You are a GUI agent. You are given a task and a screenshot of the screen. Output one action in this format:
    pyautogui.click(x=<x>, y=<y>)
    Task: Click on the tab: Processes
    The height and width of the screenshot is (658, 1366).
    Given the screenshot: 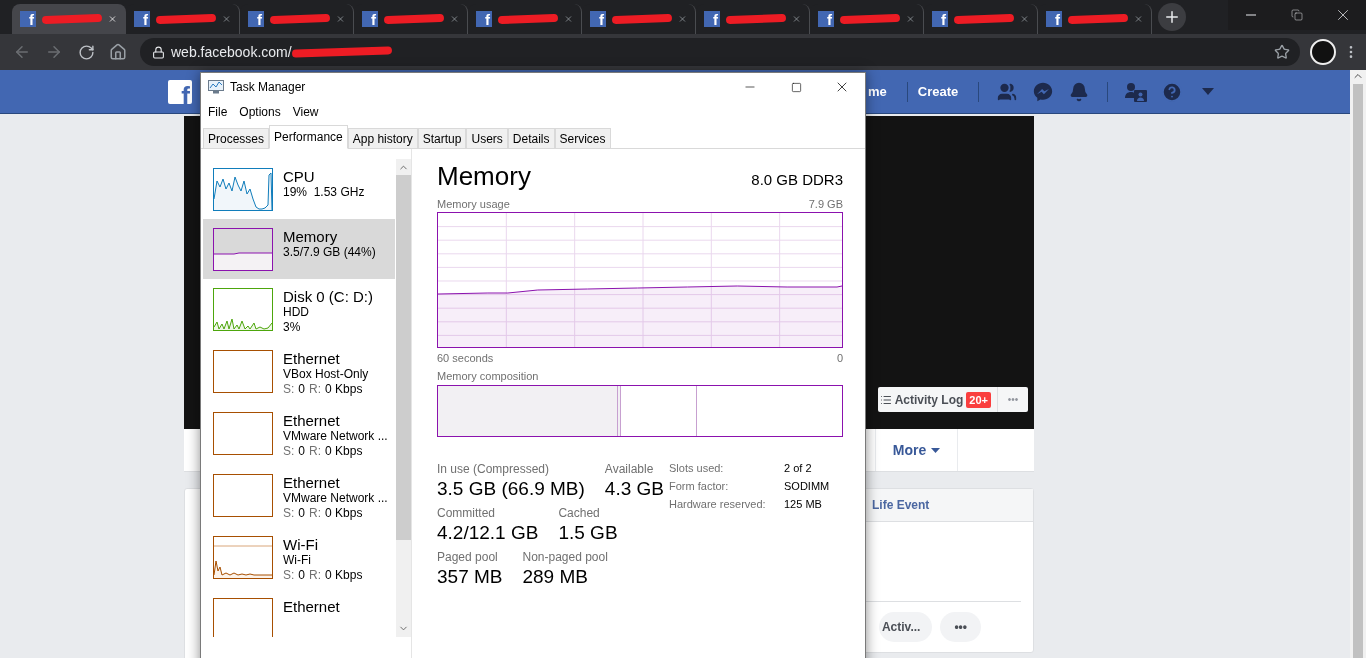 What is the action you would take?
    pyautogui.click(x=236, y=138)
    